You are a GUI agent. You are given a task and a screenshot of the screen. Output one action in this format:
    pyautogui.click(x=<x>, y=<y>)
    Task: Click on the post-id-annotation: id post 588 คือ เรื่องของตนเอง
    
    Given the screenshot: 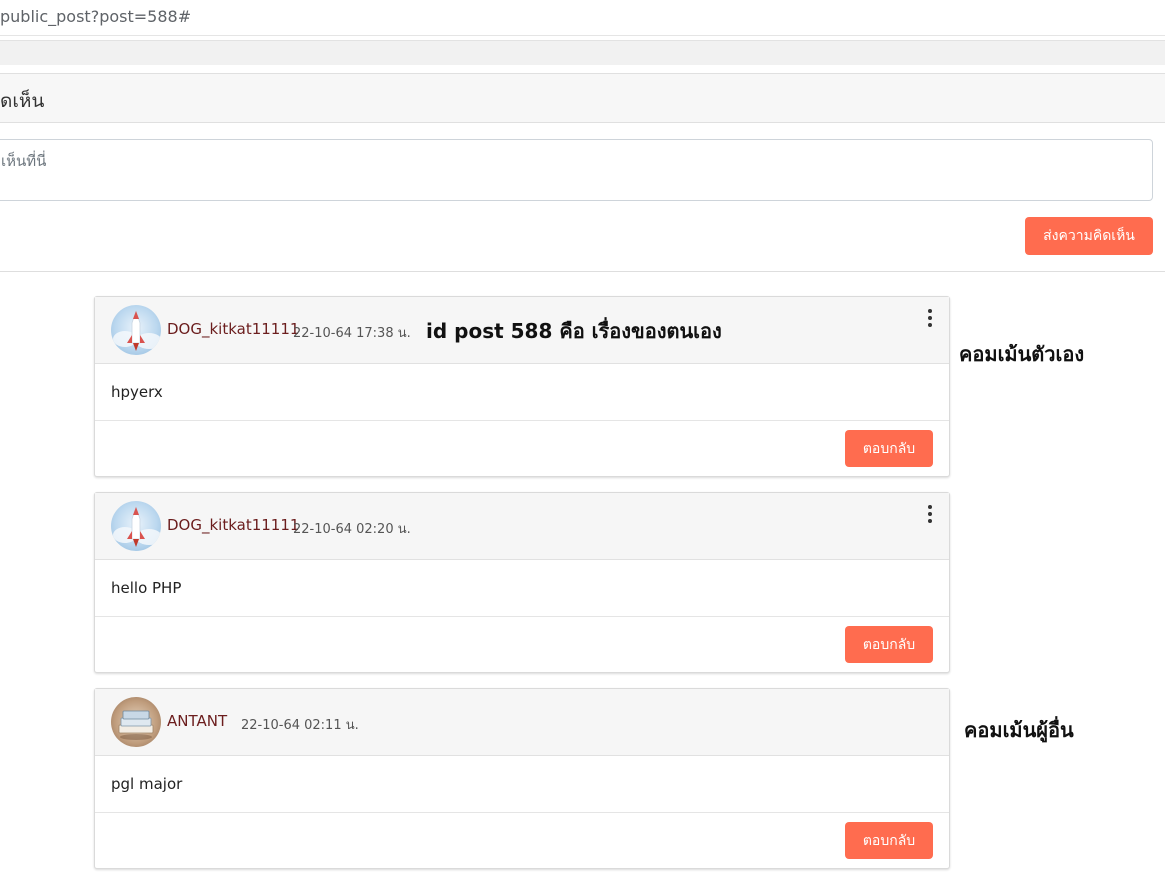 What is the action you would take?
    pyautogui.click(x=574, y=331)
    